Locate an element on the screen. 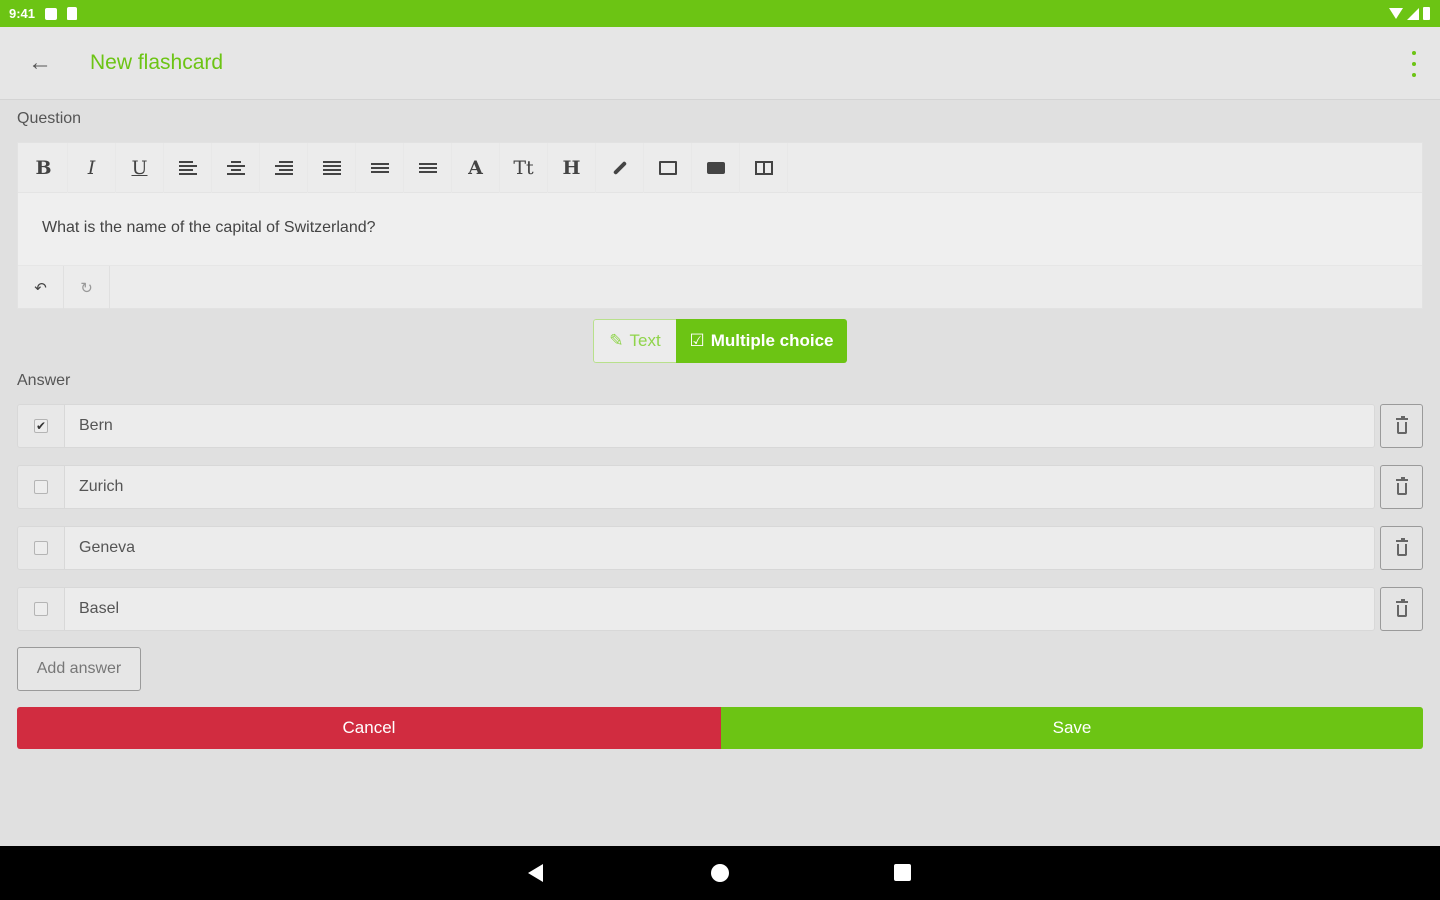 The image size is (1440, 900). answer-input: Geneva is located at coordinates (719, 548).